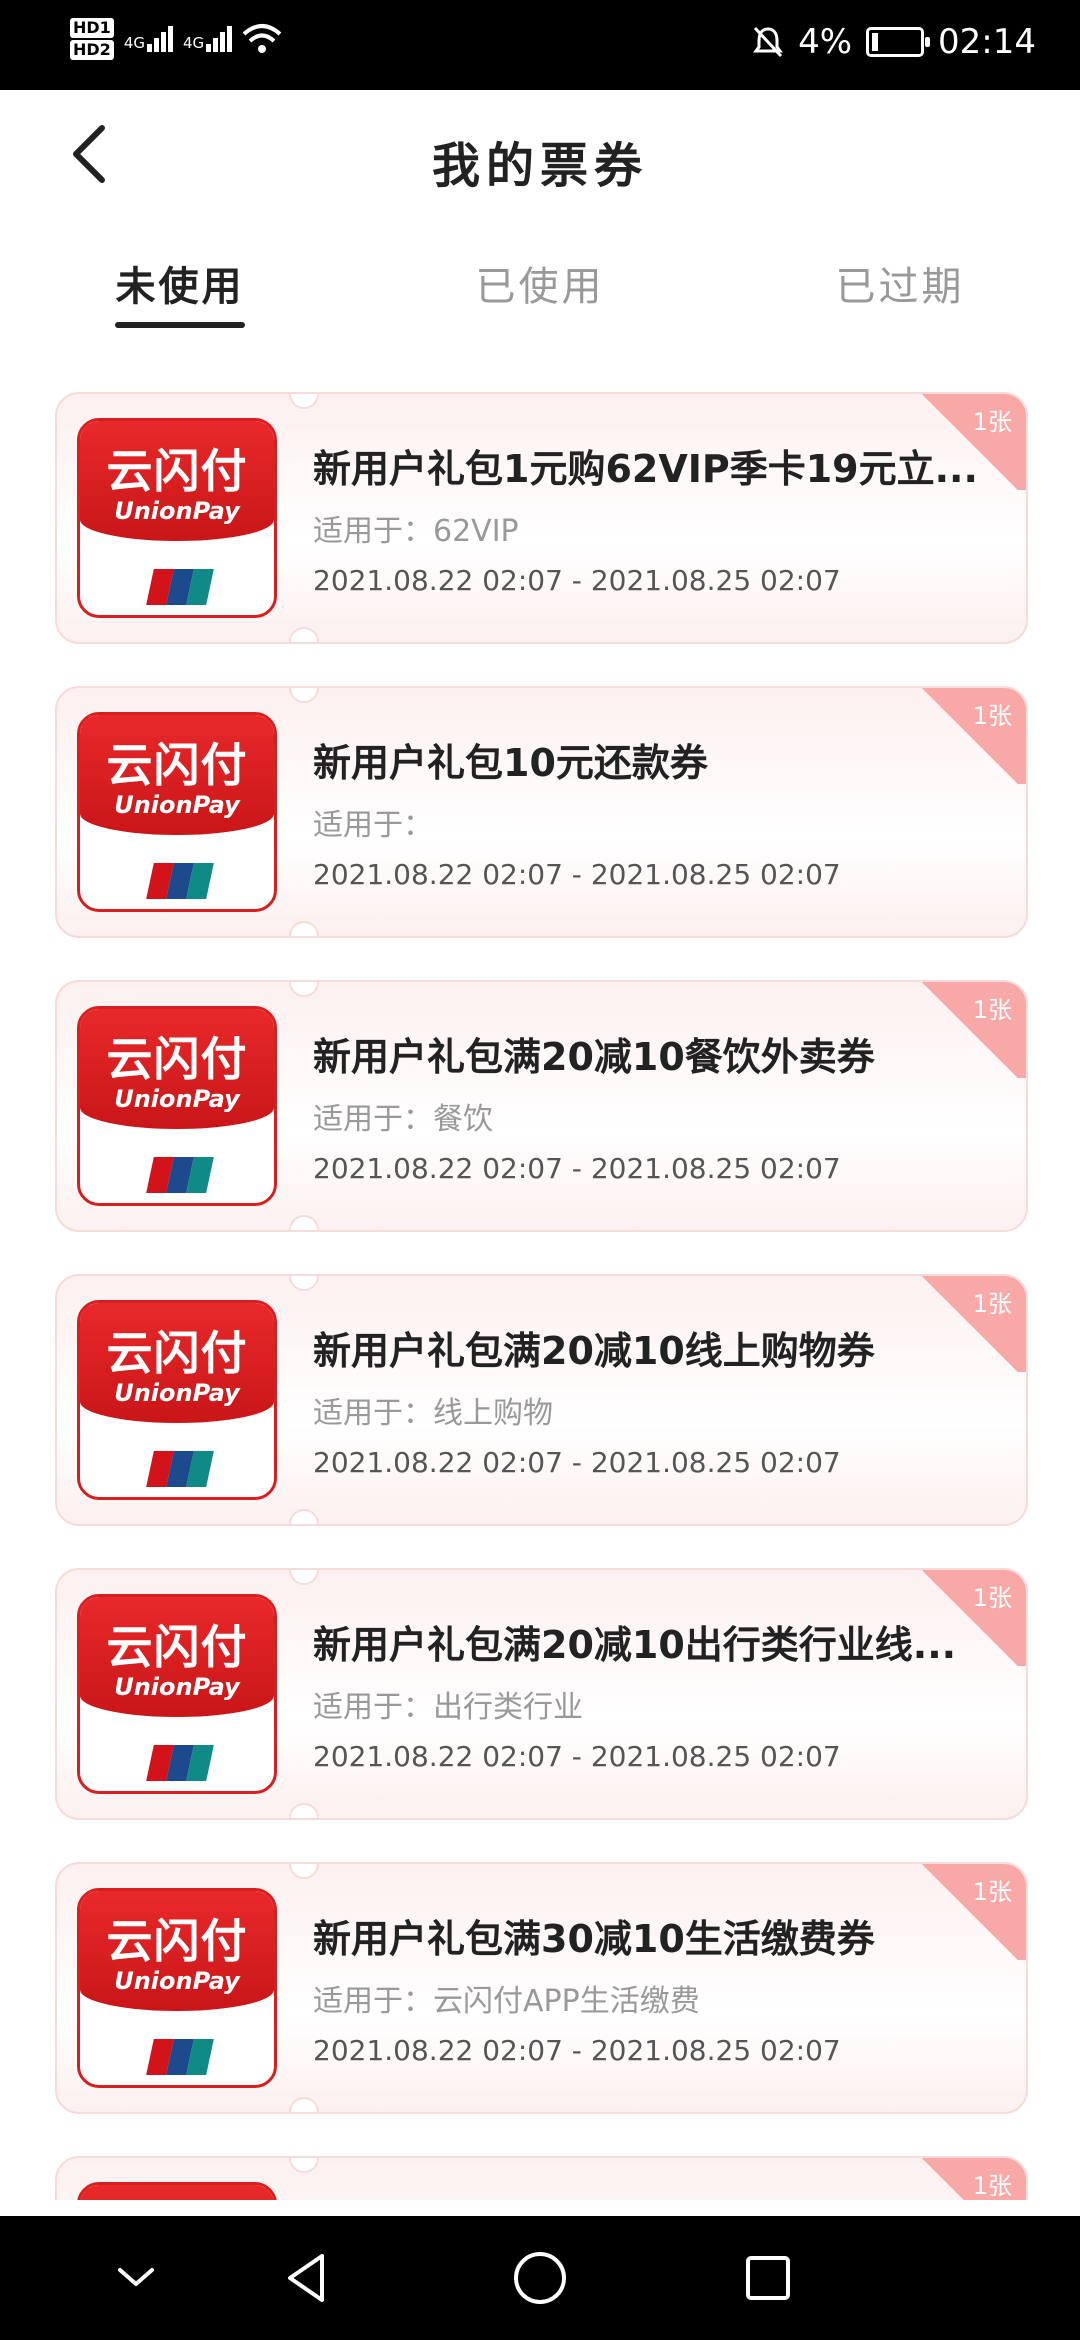 The image size is (1080, 2340). I want to click on system-nav-bar, so click(540, 2278).